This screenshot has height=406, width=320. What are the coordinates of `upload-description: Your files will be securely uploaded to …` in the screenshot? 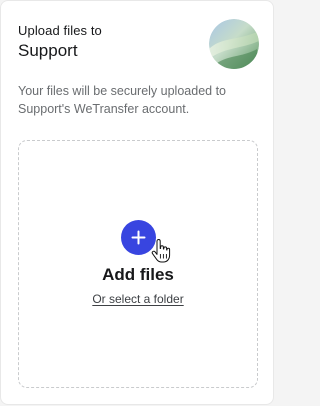 It's located at (122, 100).